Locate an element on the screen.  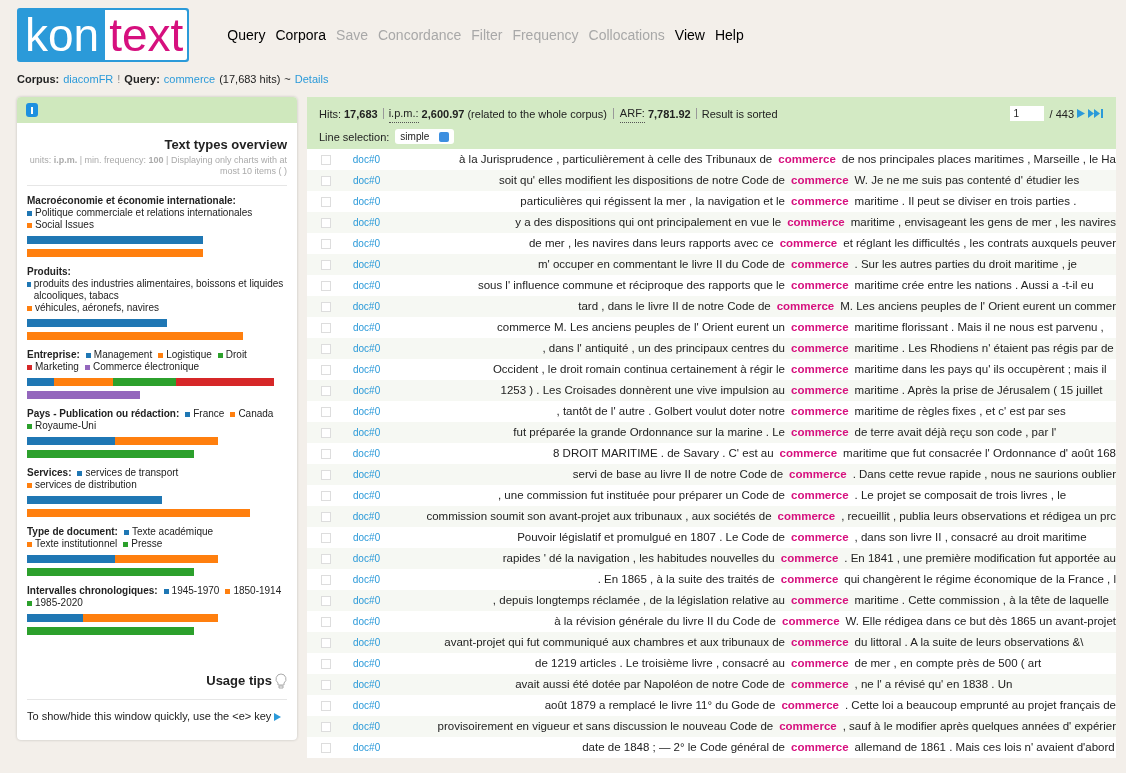
triangle-icon is located at coordinates (278, 716).